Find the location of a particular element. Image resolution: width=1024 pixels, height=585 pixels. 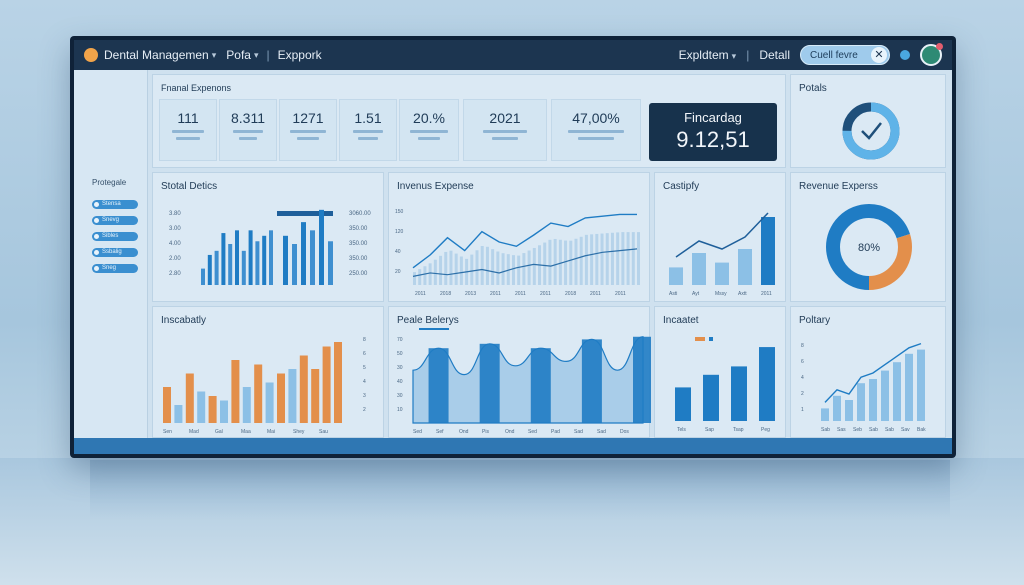

x-tick-label: Sas is located at coordinates (841, 430).